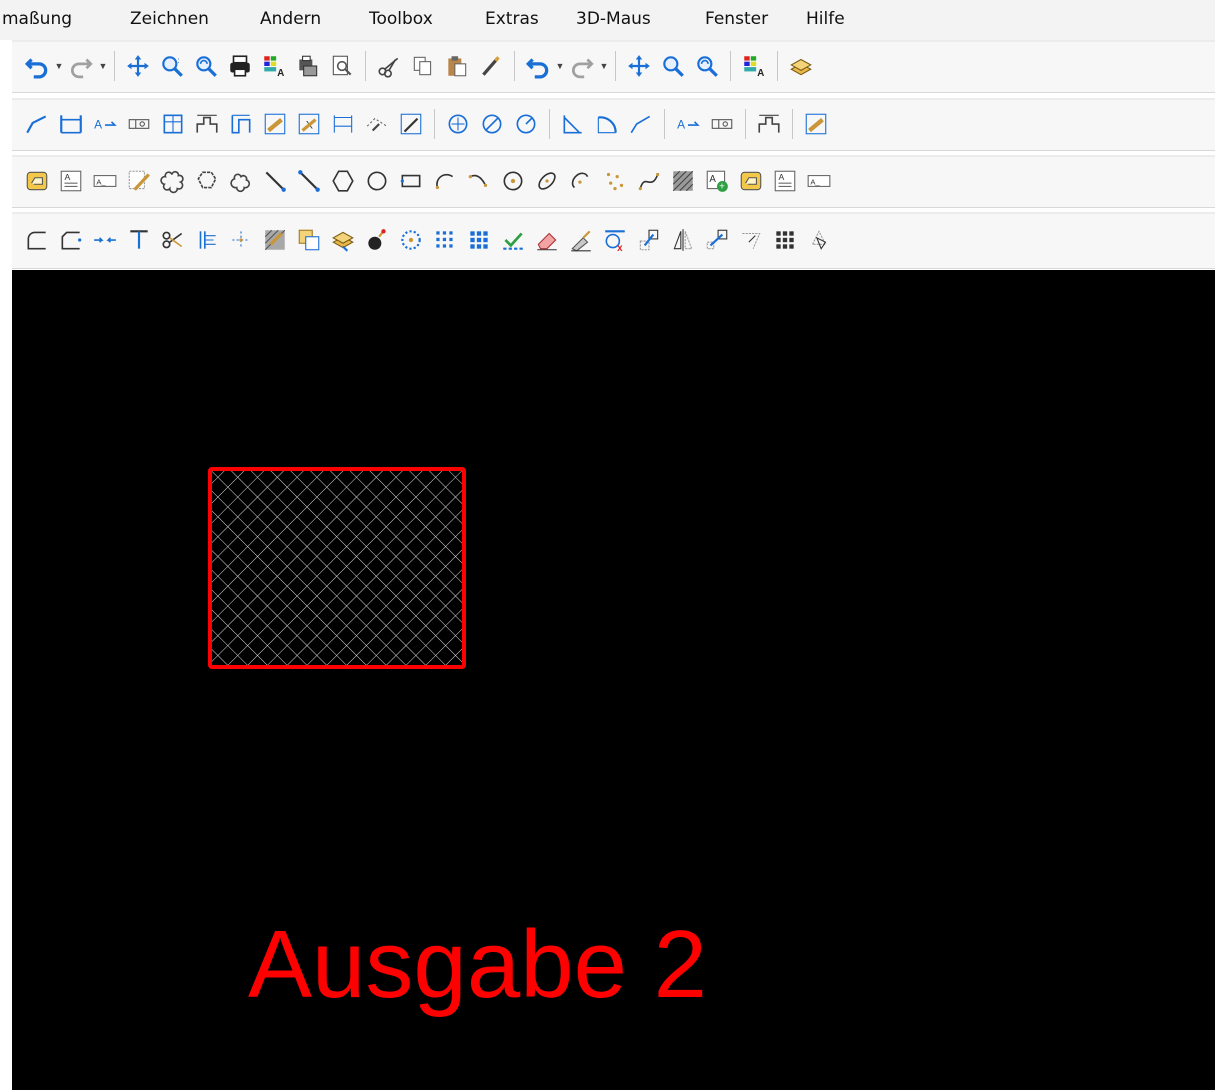  Describe the element at coordinates (103, 66) in the screenshot. I see `redo-dropdown-icon: ▼` at that location.